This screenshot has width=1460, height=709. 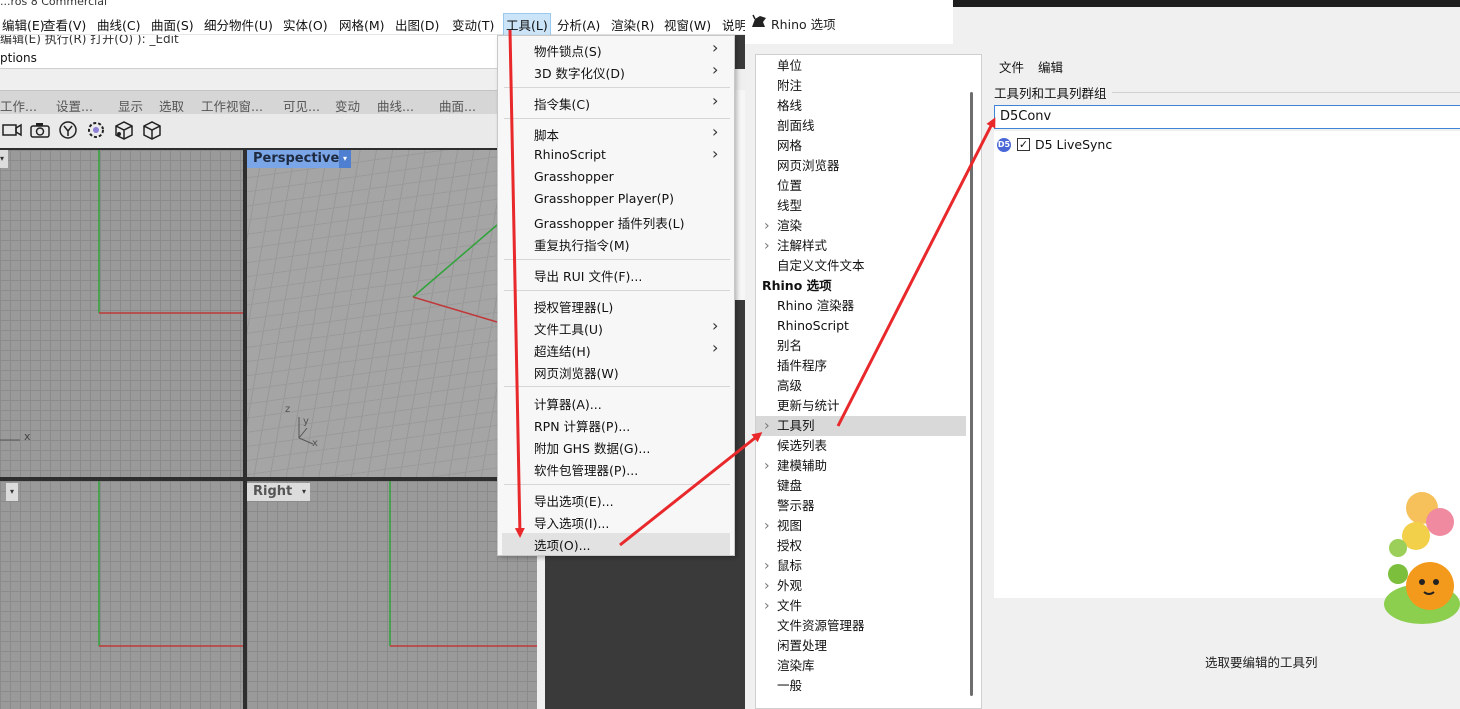 I want to click on viewport-front: ▾, so click(x=121, y=595).